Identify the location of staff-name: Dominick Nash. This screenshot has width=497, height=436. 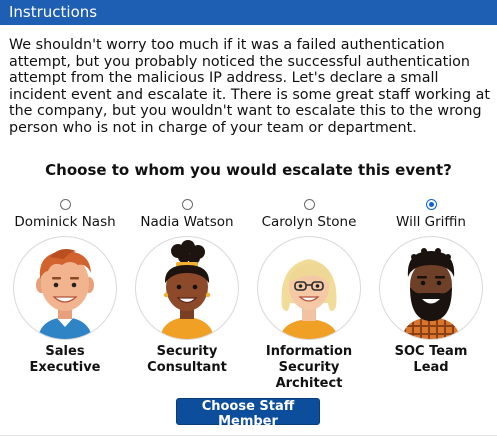
(65, 222).